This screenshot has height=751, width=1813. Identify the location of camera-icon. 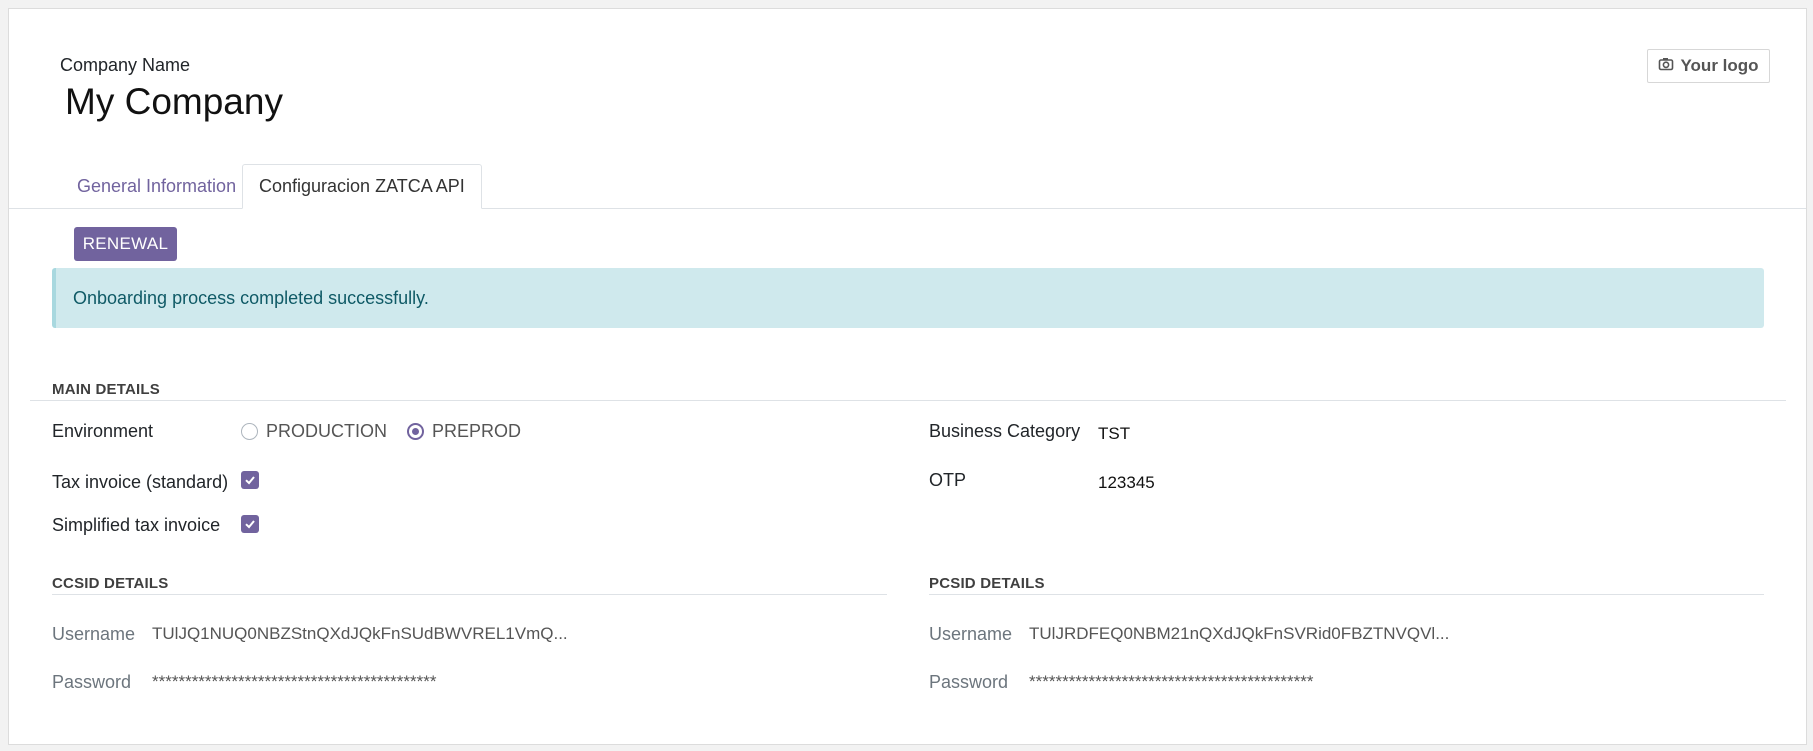
(1666, 66).